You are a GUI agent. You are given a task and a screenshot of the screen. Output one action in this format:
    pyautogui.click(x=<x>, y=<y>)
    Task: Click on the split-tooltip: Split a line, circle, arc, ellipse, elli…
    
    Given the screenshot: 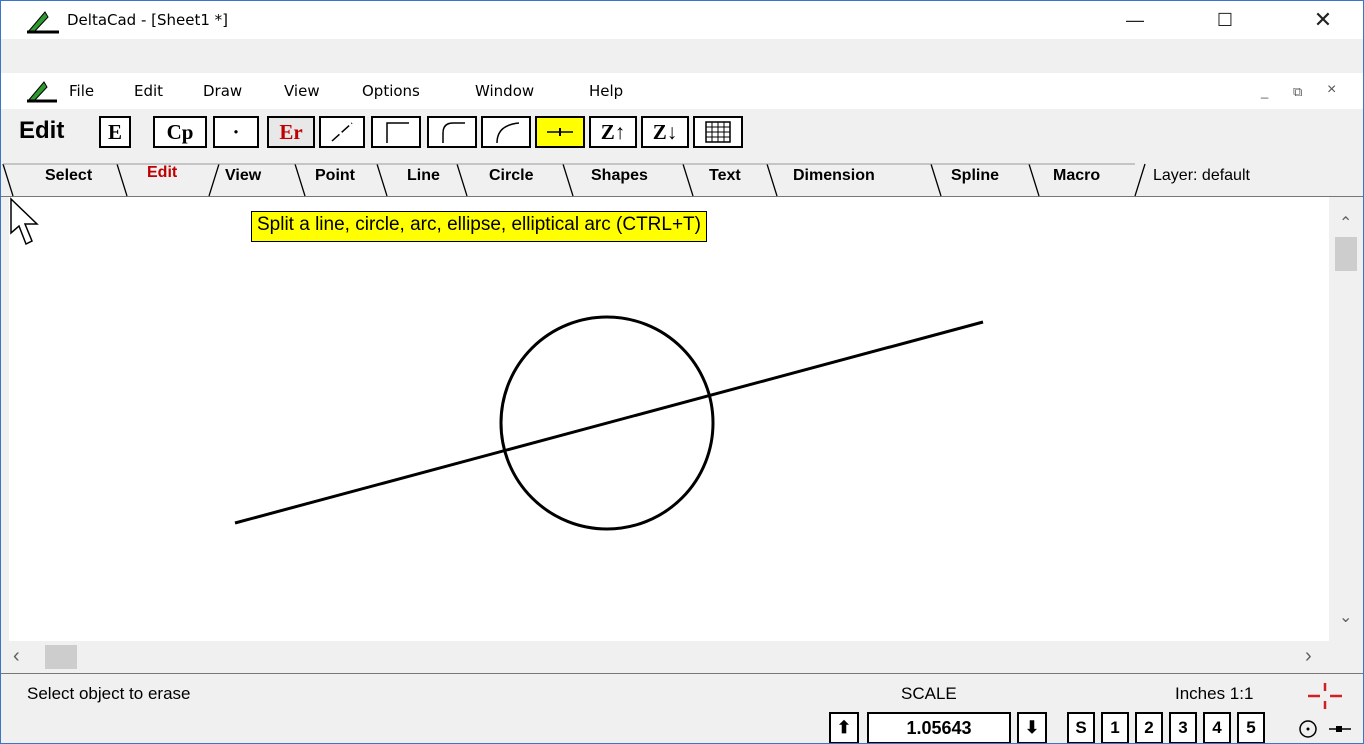 What is the action you would take?
    pyautogui.click(x=479, y=226)
    